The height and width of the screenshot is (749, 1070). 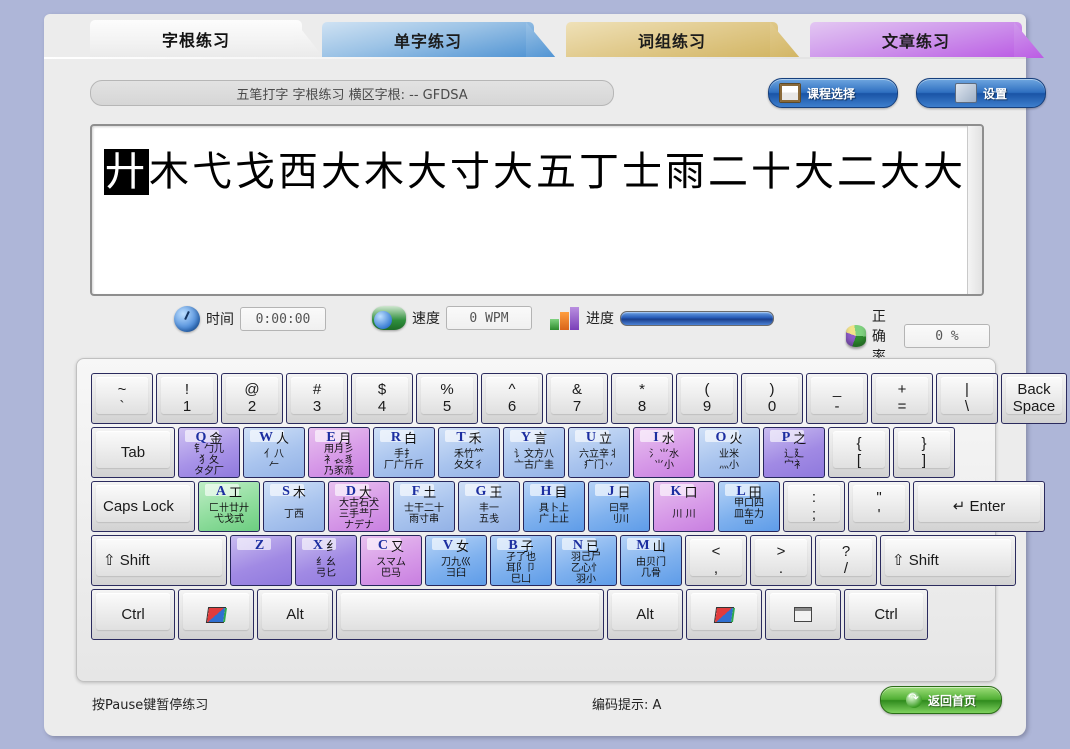 I want to click on key-k: K口川 川, so click(x=684, y=506).